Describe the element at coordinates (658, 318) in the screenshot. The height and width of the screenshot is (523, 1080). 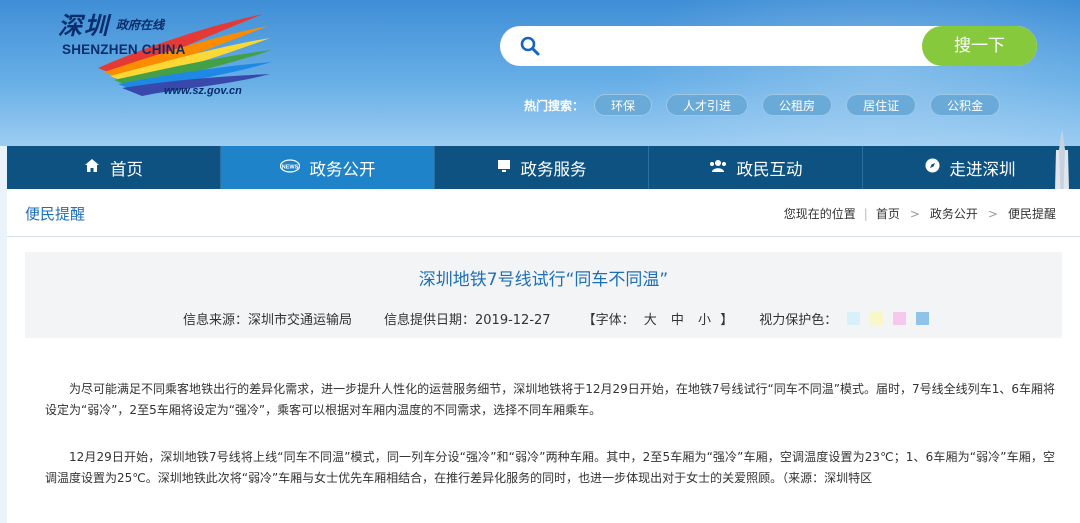
I see `font-size-control: 【字体： 大 中 小 】` at that location.